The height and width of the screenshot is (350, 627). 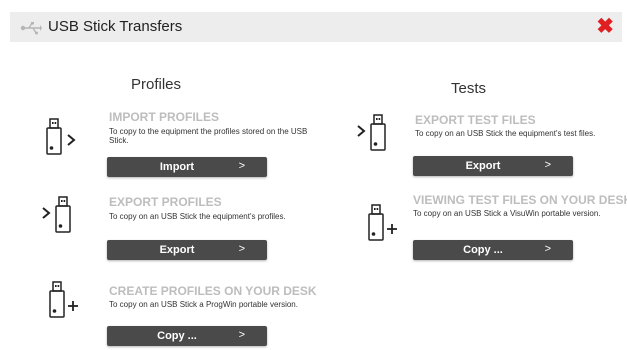 I want to click on close-icon: ✖, so click(x=605, y=27).